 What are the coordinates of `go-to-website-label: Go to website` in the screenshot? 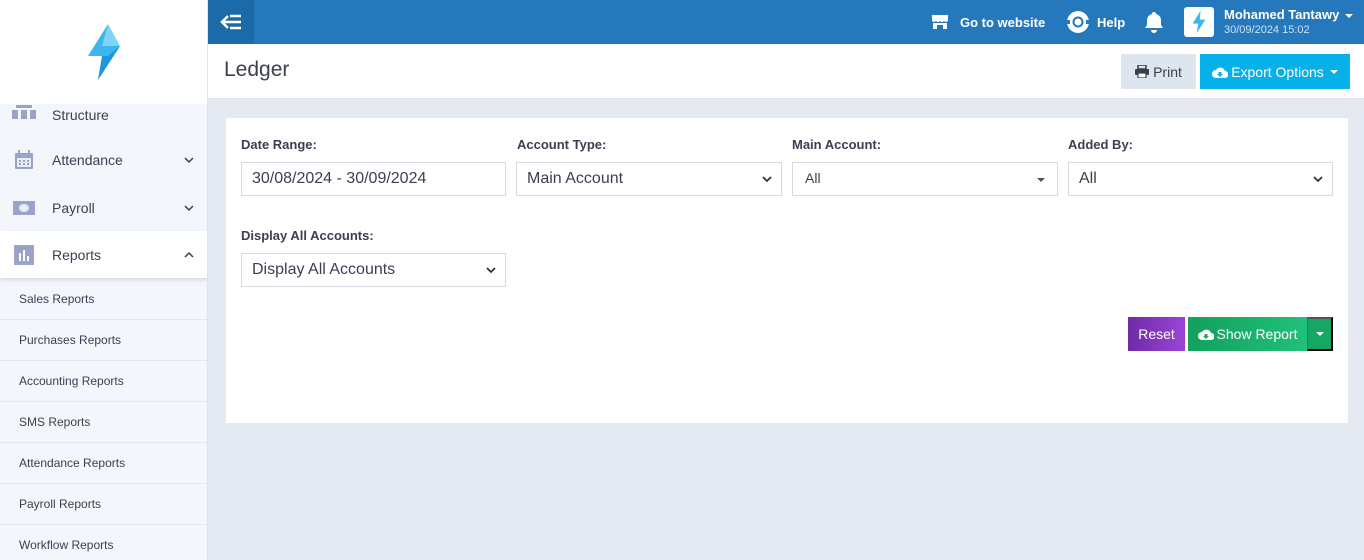 It's located at (1003, 22).